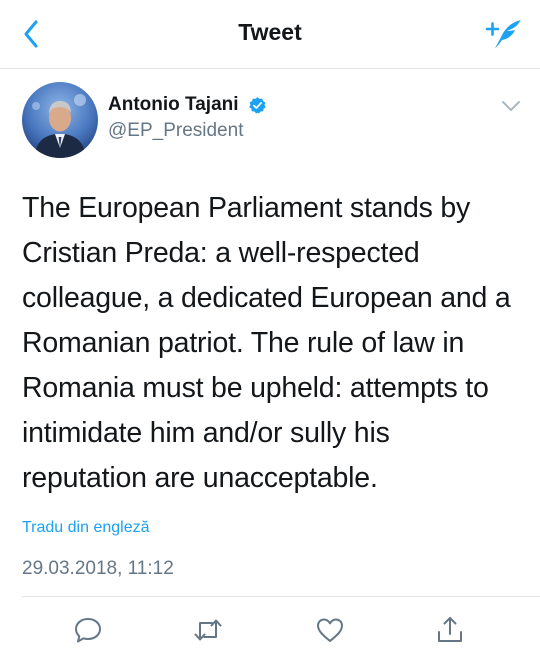 This screenshot has height=660, width=540. What do you see at coordinates (270, 631) in the screenshot?
I see `tweet-actions` at bounding box center [270, 631].